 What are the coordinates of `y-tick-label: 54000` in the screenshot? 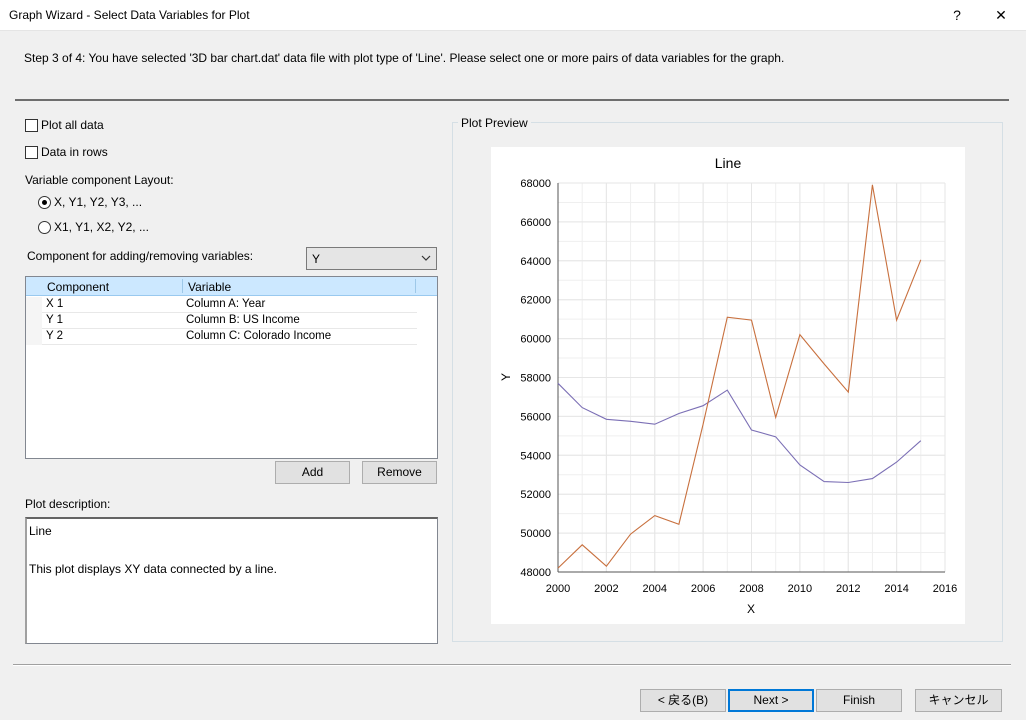 It's located at (535, 456).